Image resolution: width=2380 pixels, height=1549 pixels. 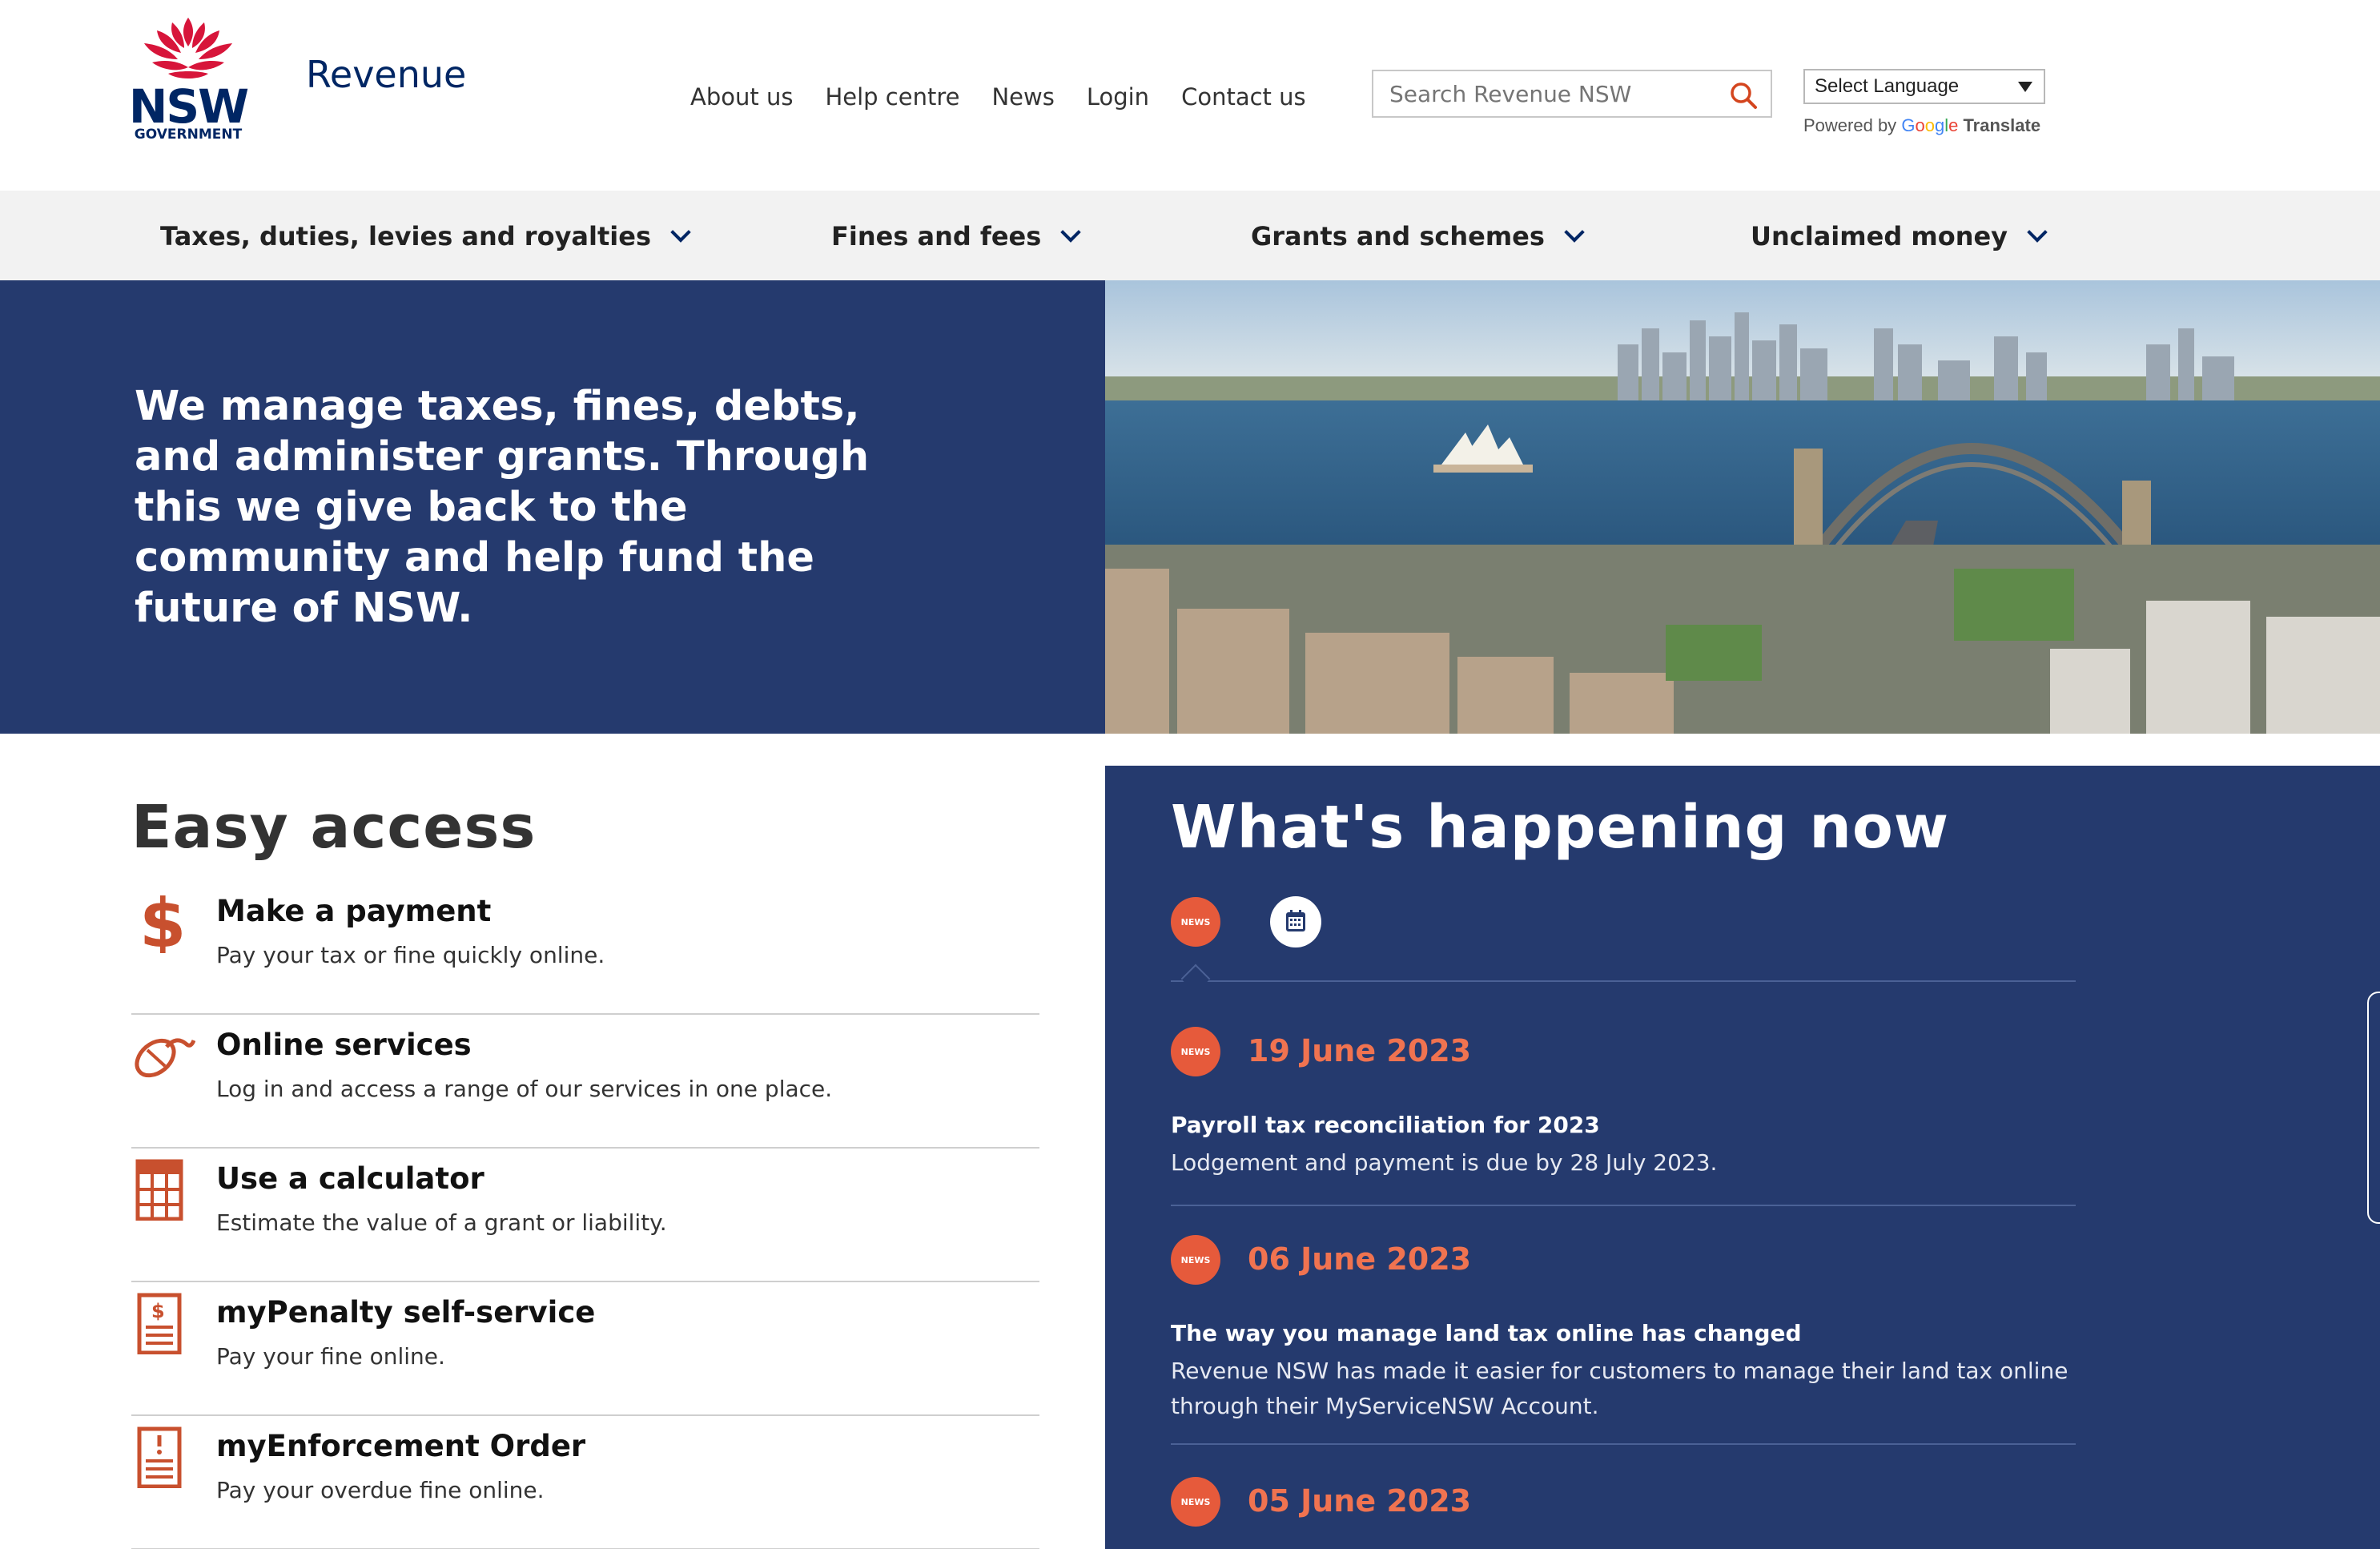 I want to click on menu-grants: Grants and schemes, so click(x=1418, y=236).